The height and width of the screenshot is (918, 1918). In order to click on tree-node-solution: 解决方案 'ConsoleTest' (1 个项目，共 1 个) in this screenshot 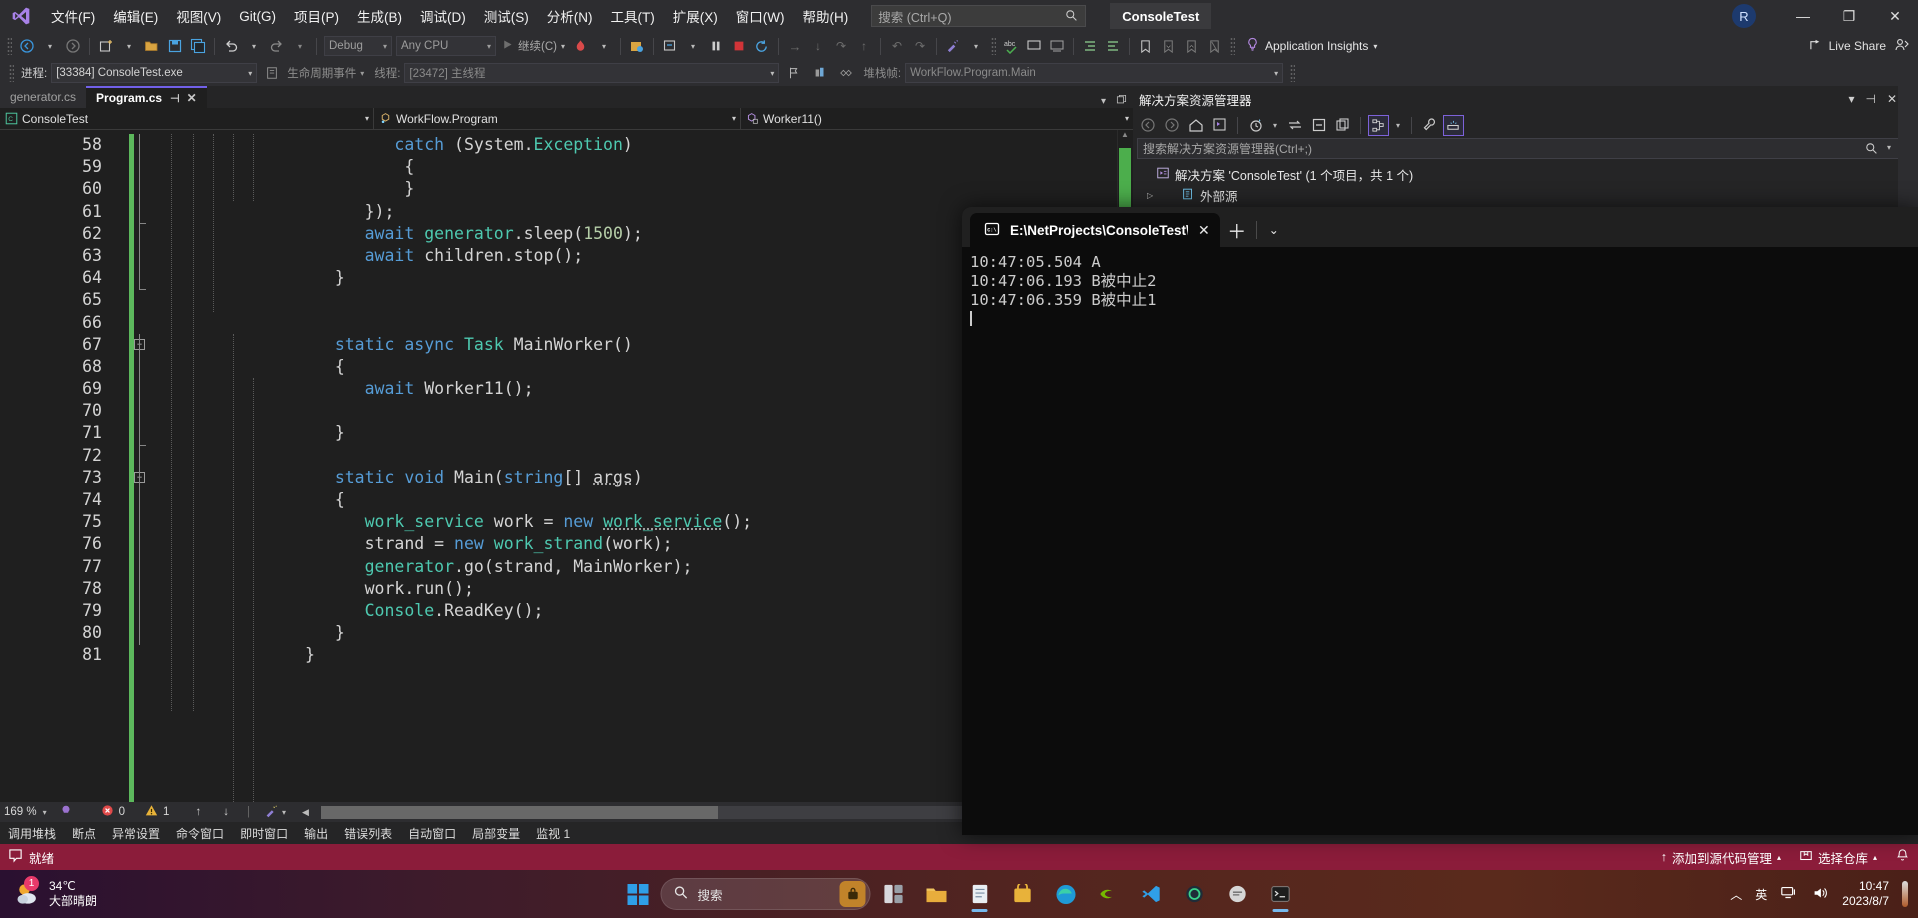, I will do `click(1518, 174)`.